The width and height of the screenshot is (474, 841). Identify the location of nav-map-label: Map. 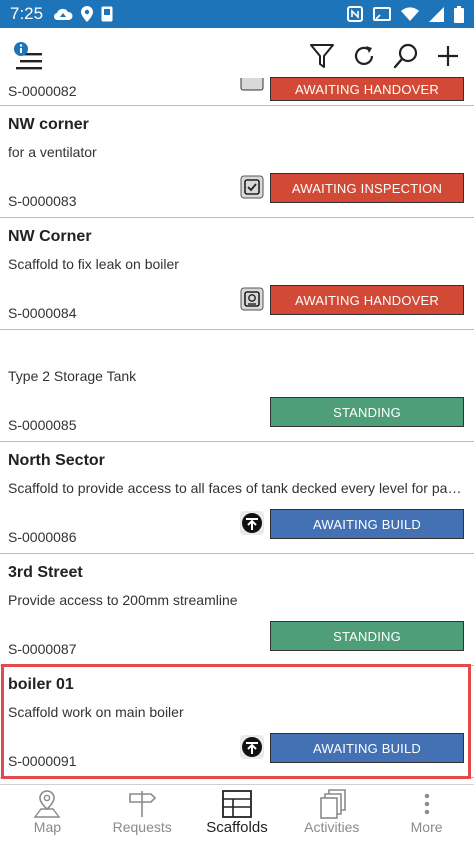
(47, 827).